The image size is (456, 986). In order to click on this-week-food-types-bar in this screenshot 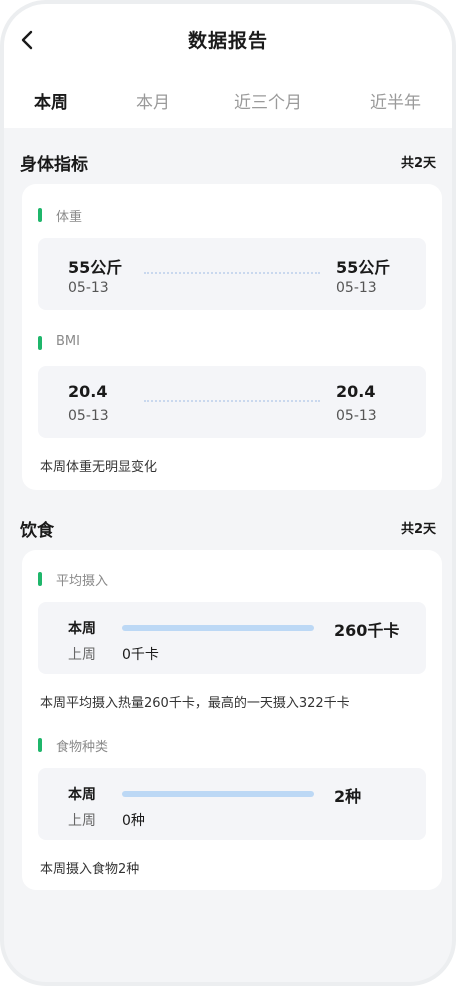, I will do `click(218, 794)`.